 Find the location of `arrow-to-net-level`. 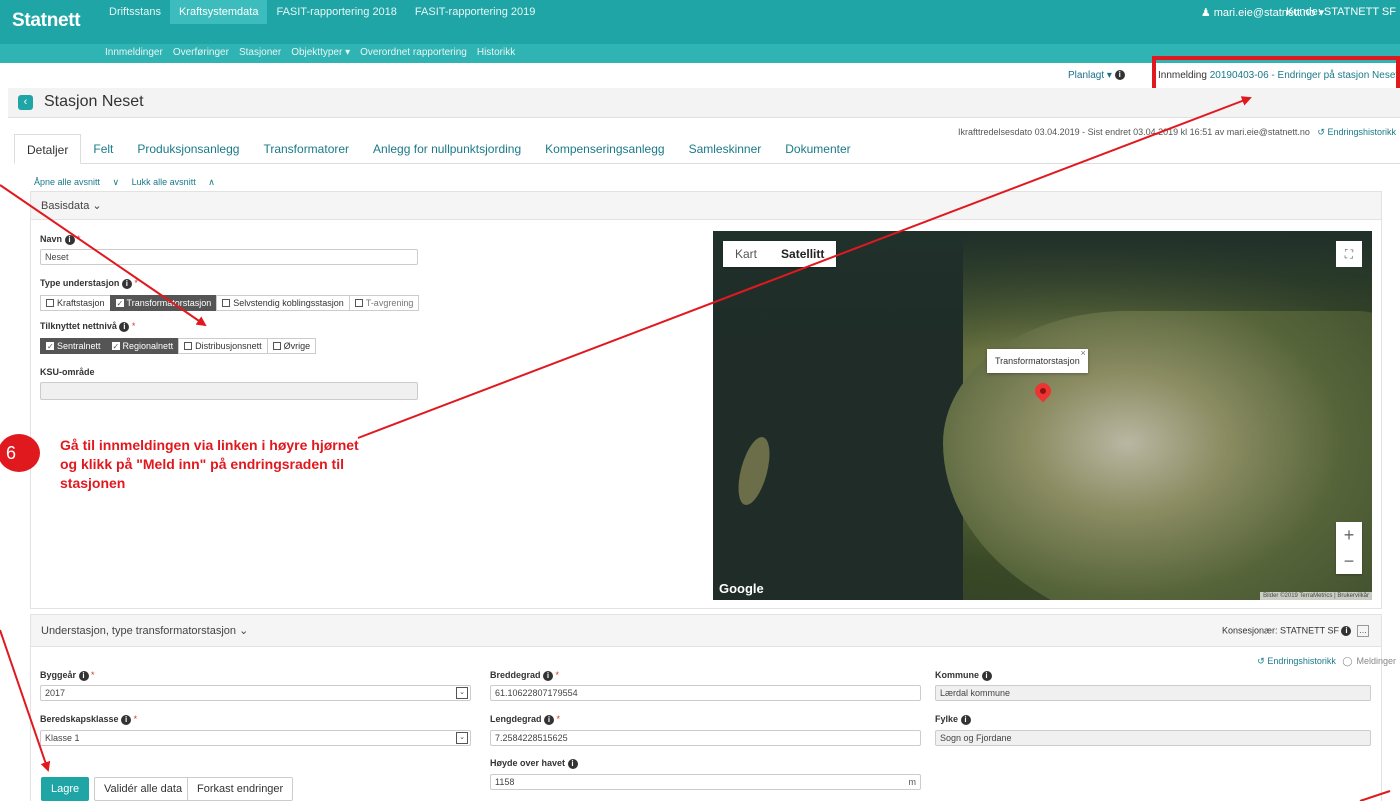

arrow-to-net-level is located at coordinates (103, 255).